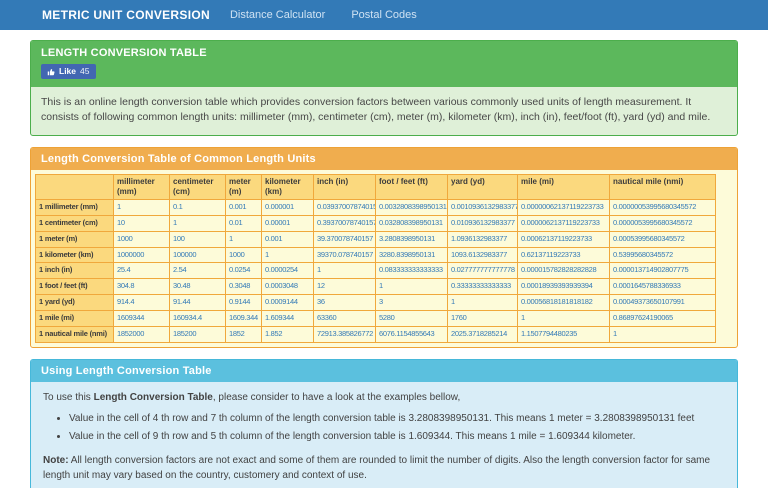  What do you see at coordinates (344, 334) in the screenshot?
I see `value-cell: 72913.385826772` at bounding box center [344, 334].